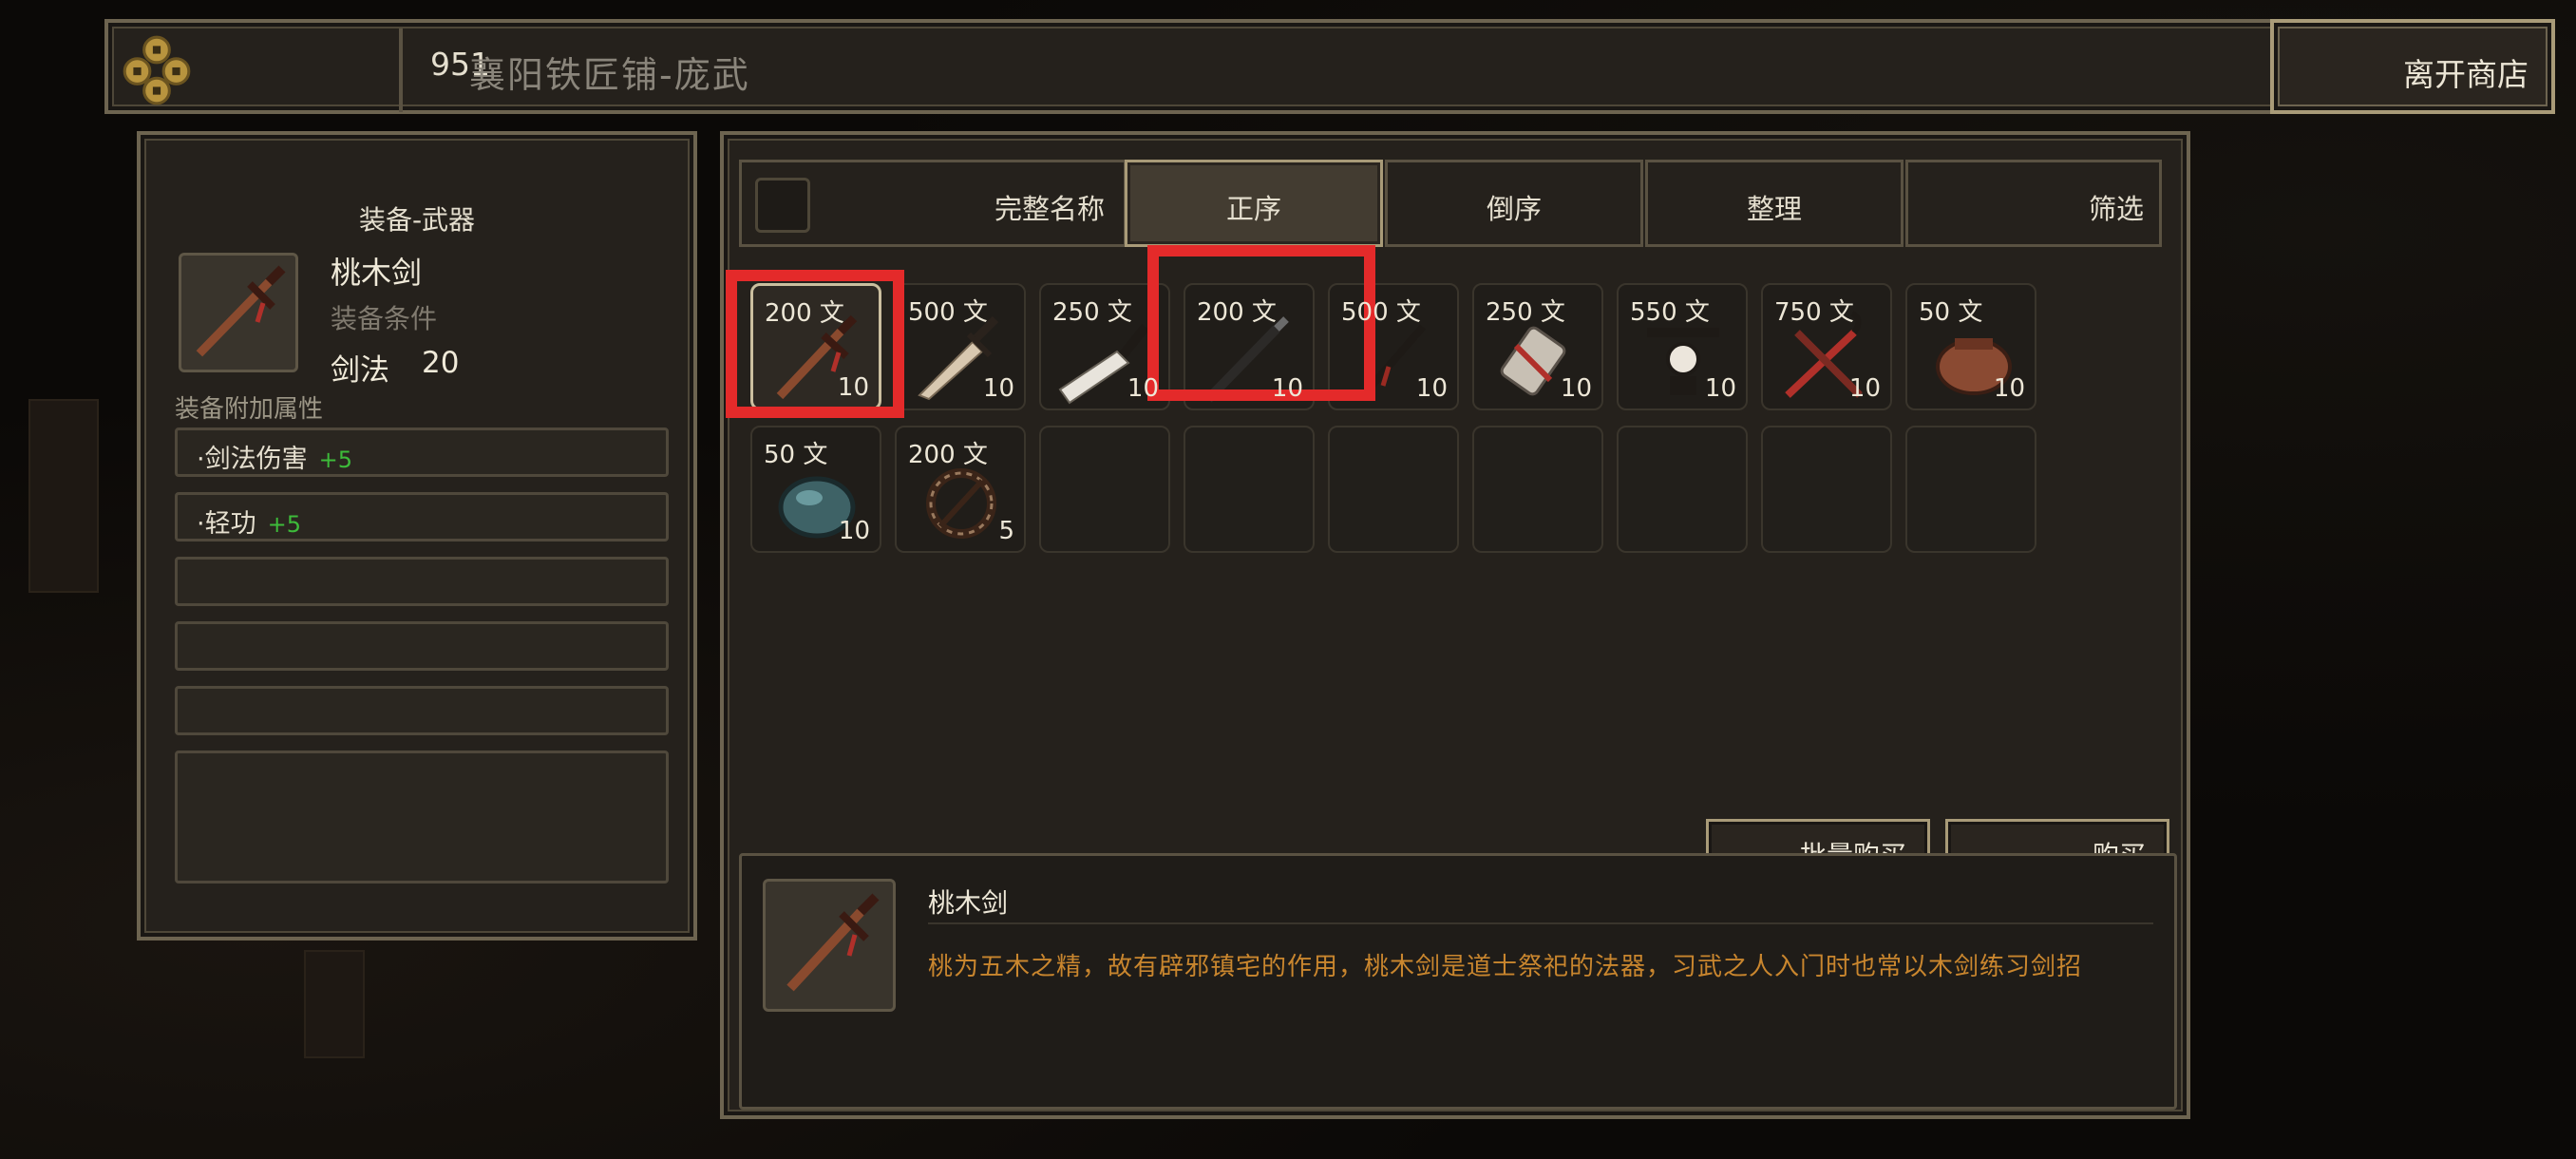 This screenshot has height=1159, width=2576. What do you see at coordinates (253, 459) in the screenshot?
I see `attribute-name: ·剑法伤害` at bounding box center [253, 459].